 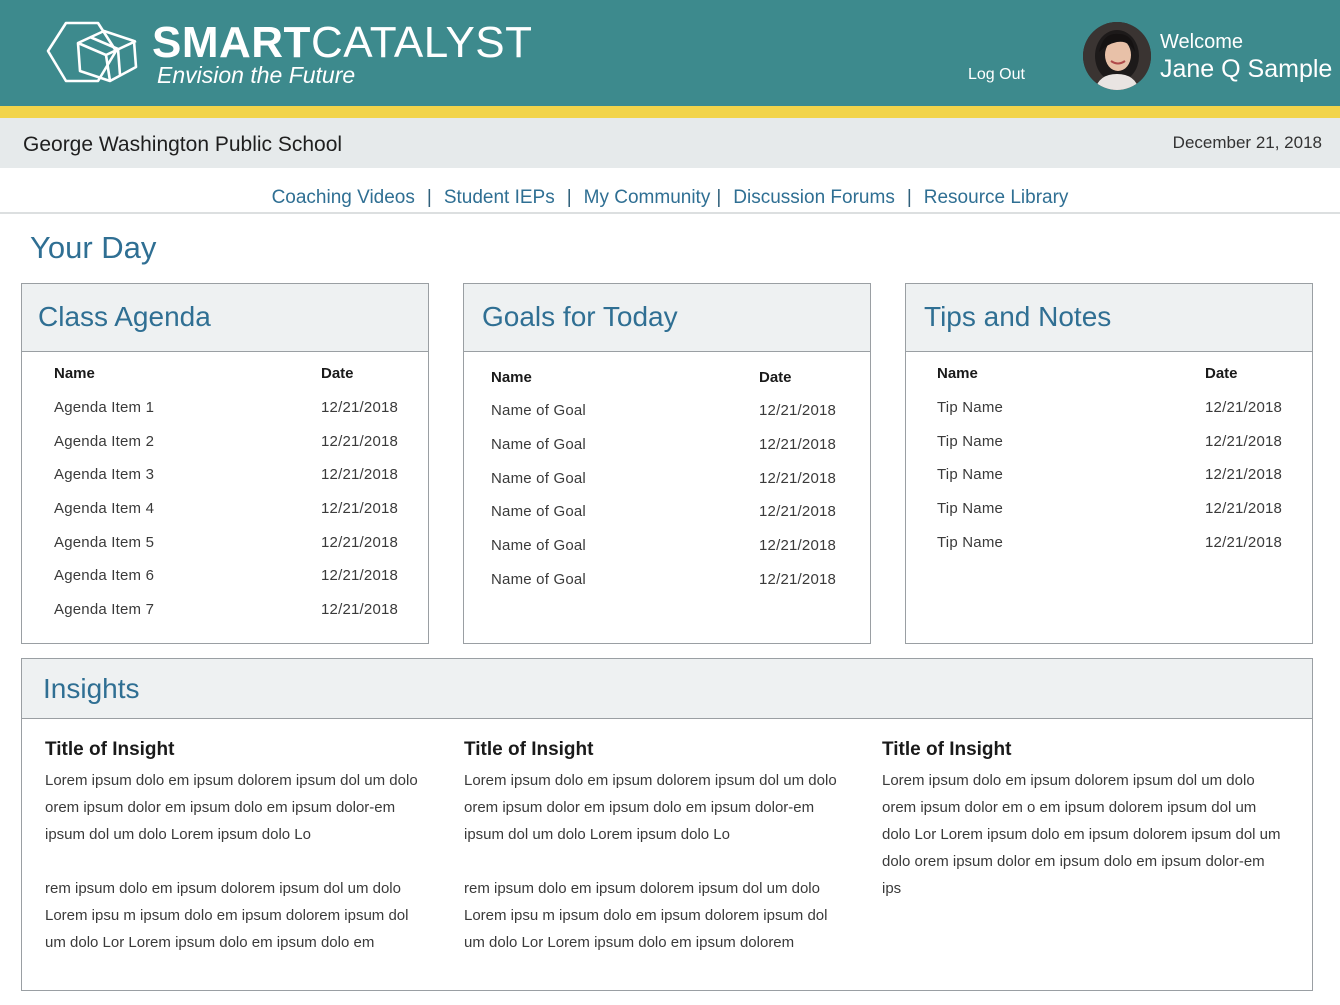 What do you see at coordinates (343, 198) in the screenshot?
I see `nav-coaching-videos: Coaching Videos` at bounding box center [343, 198].